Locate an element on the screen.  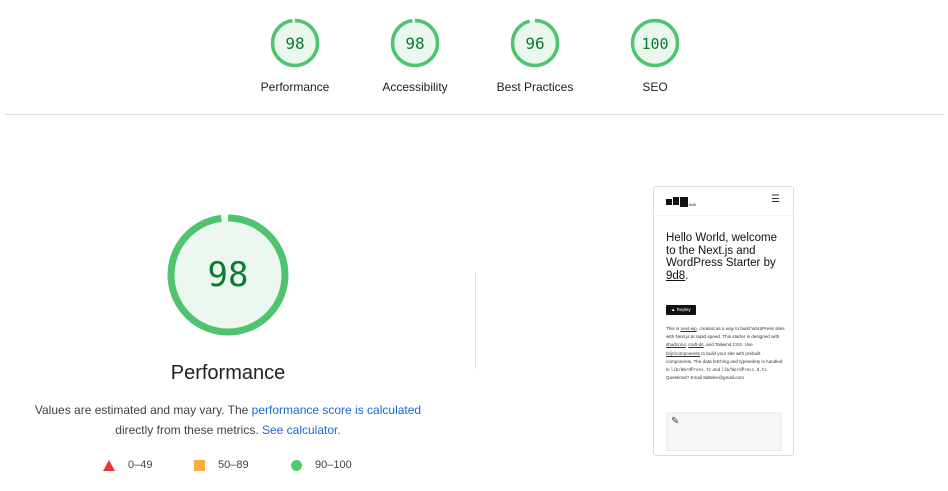
performance-score-link: performance score is calculated is located at coordinates (336, 410).